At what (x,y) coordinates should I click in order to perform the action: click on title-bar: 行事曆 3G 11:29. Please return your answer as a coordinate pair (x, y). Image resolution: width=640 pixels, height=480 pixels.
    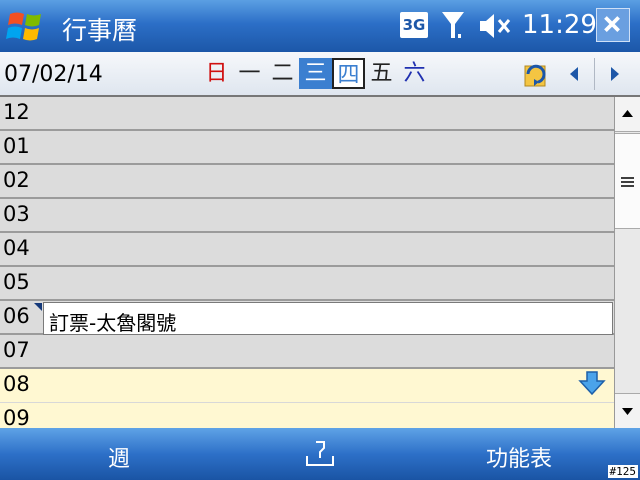
    Looking at the image, I should click on (320, 26).